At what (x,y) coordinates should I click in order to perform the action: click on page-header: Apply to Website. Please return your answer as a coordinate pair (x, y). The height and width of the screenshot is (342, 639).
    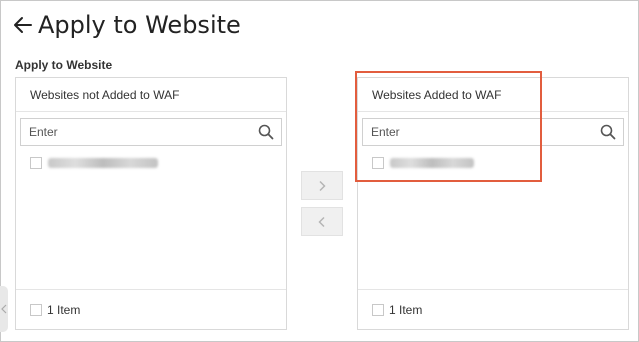
    Looking at the image, I should click on (126, 25).